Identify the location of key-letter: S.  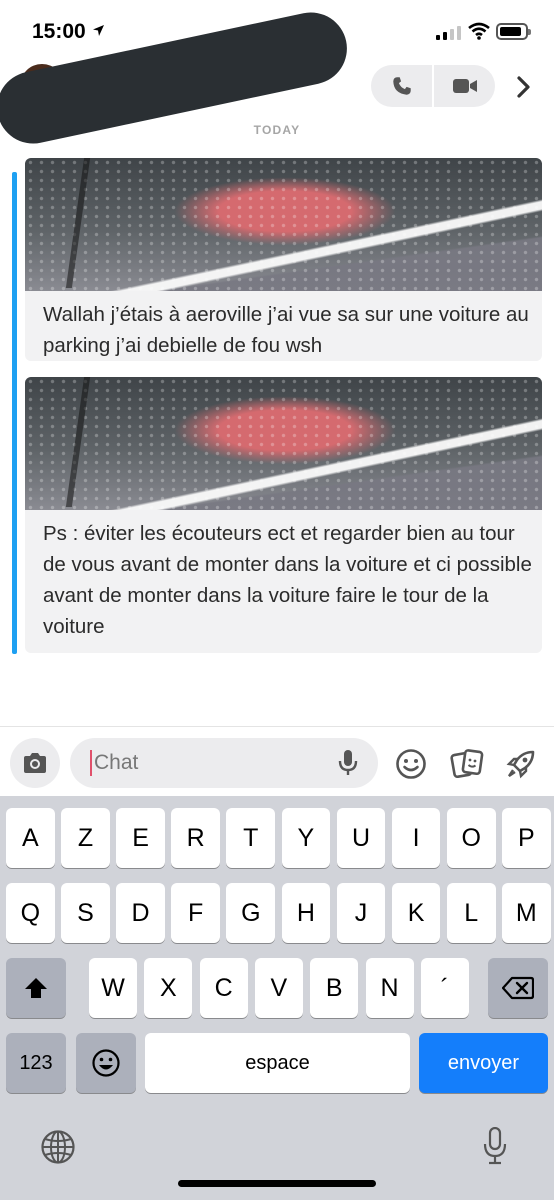
(85, 913).